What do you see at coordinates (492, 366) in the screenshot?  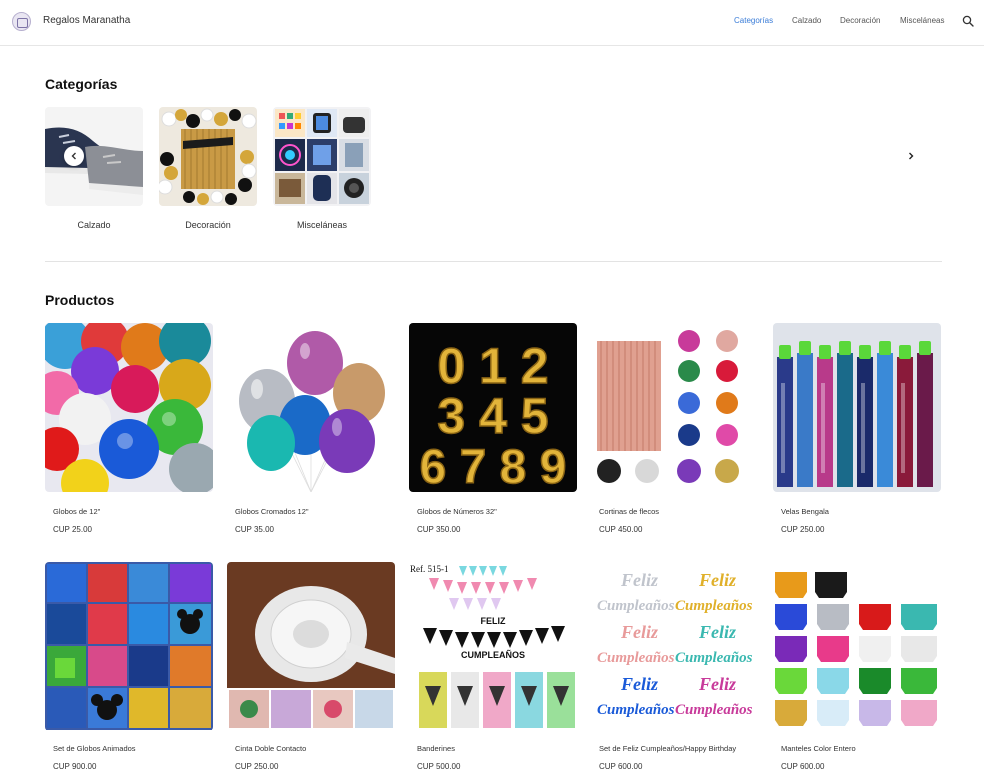 I see `number-balloons-row-1: 0 1 2` at bounding box center [492, 366].